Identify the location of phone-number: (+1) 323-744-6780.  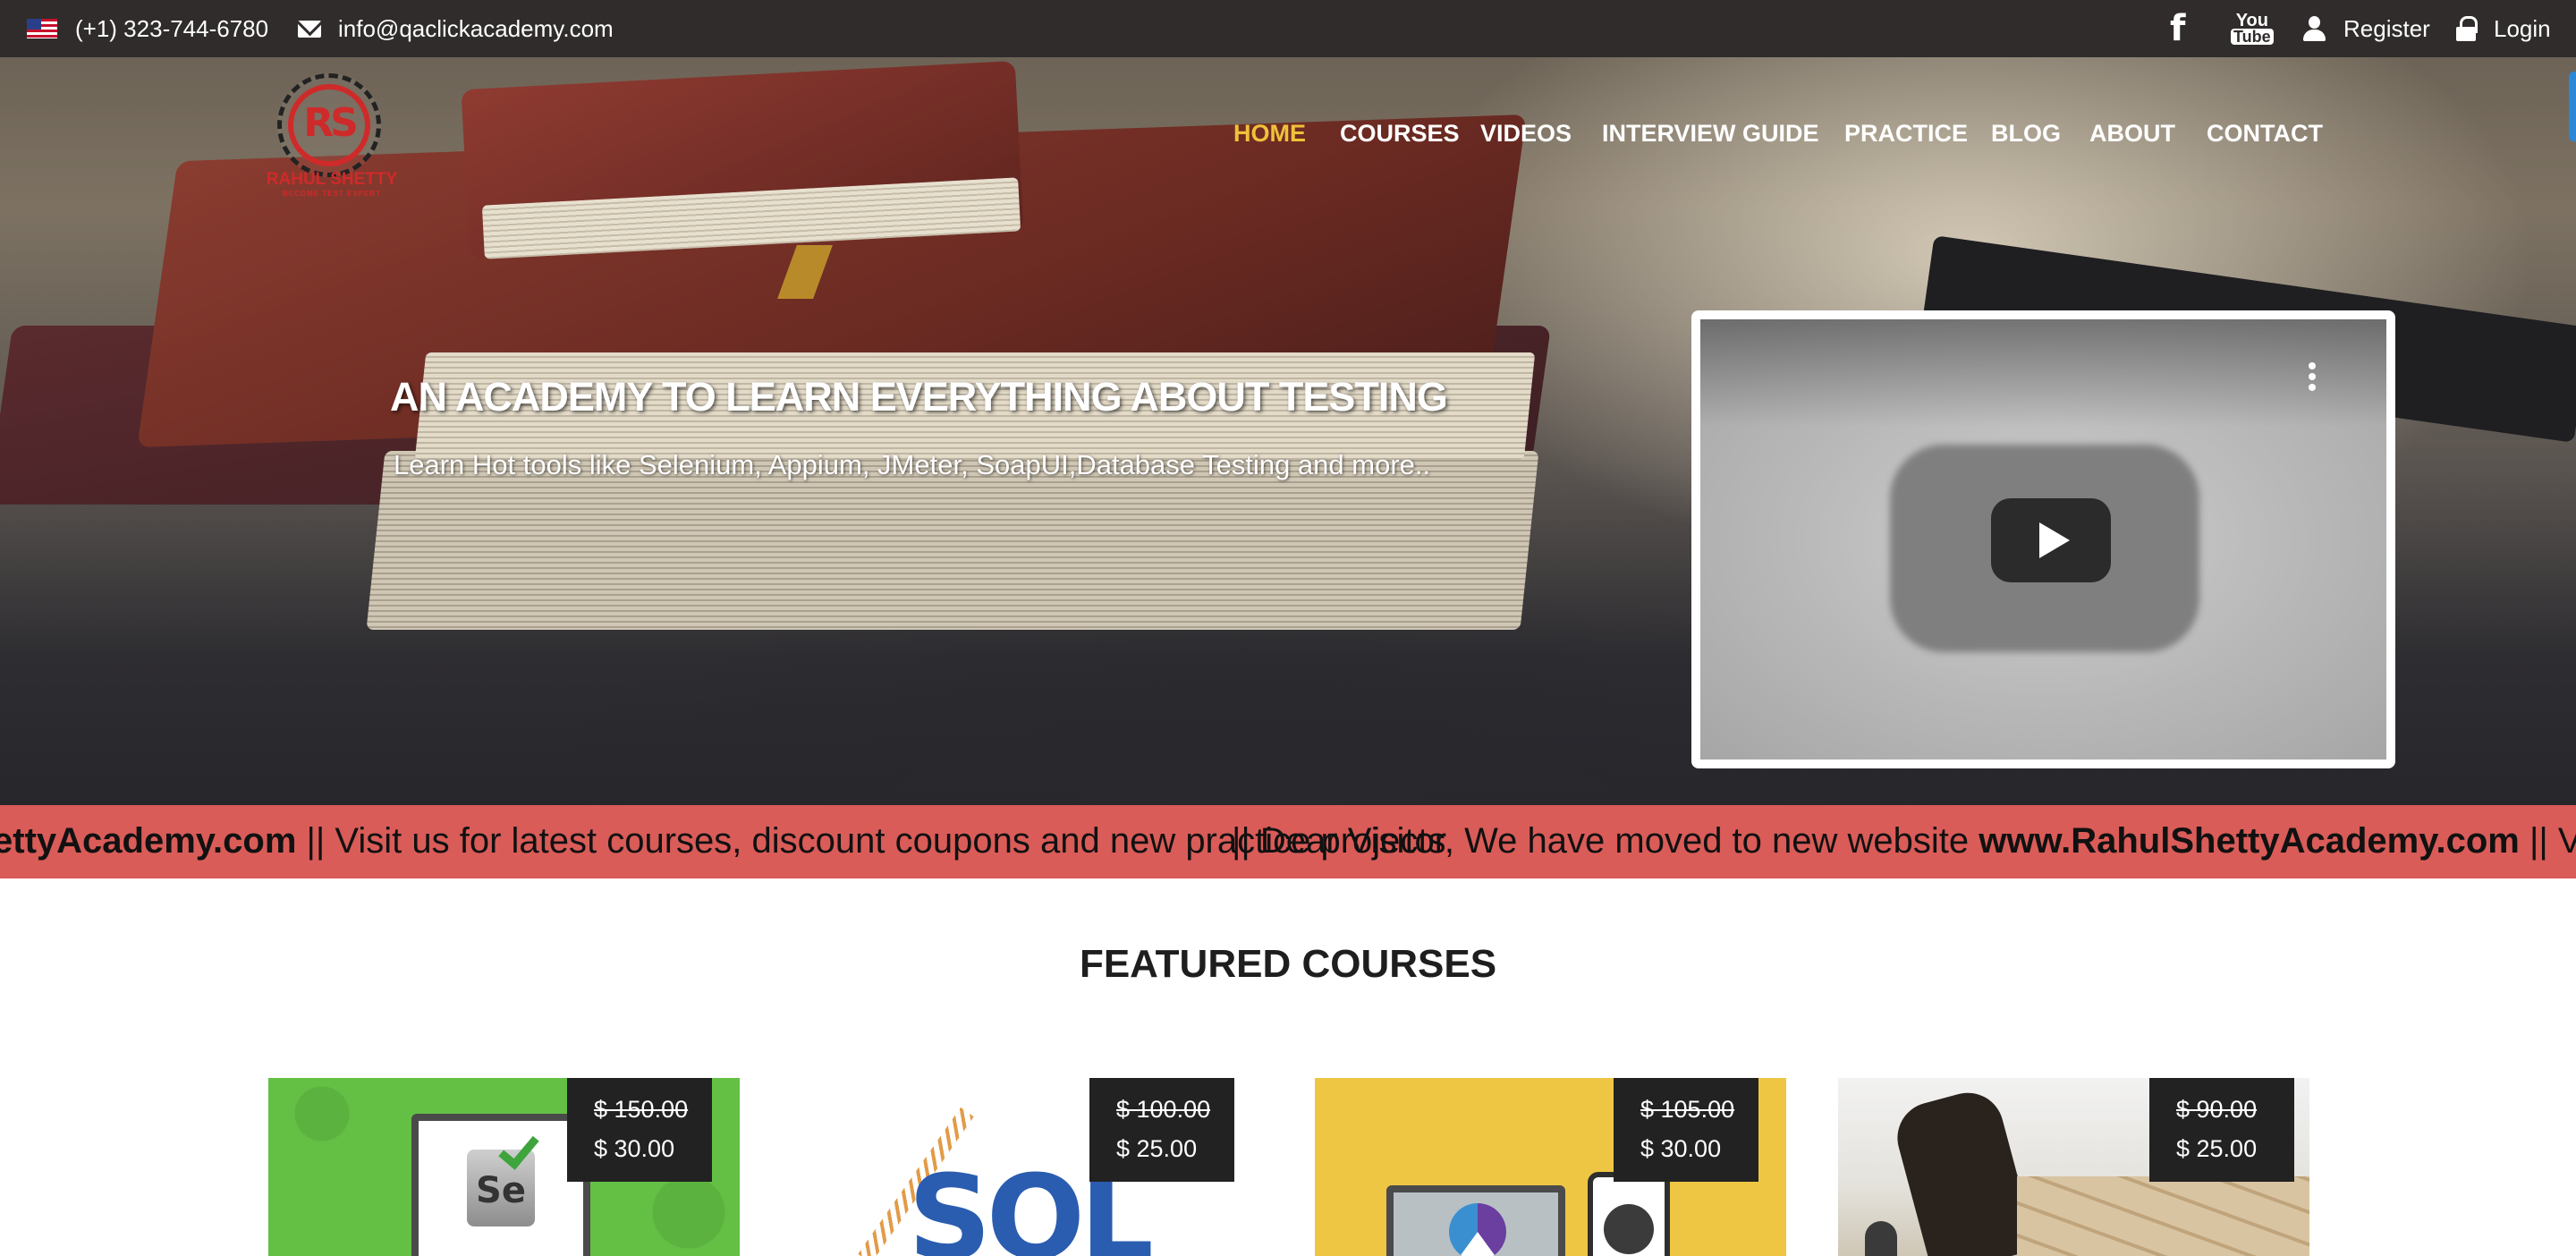
(172, 28).